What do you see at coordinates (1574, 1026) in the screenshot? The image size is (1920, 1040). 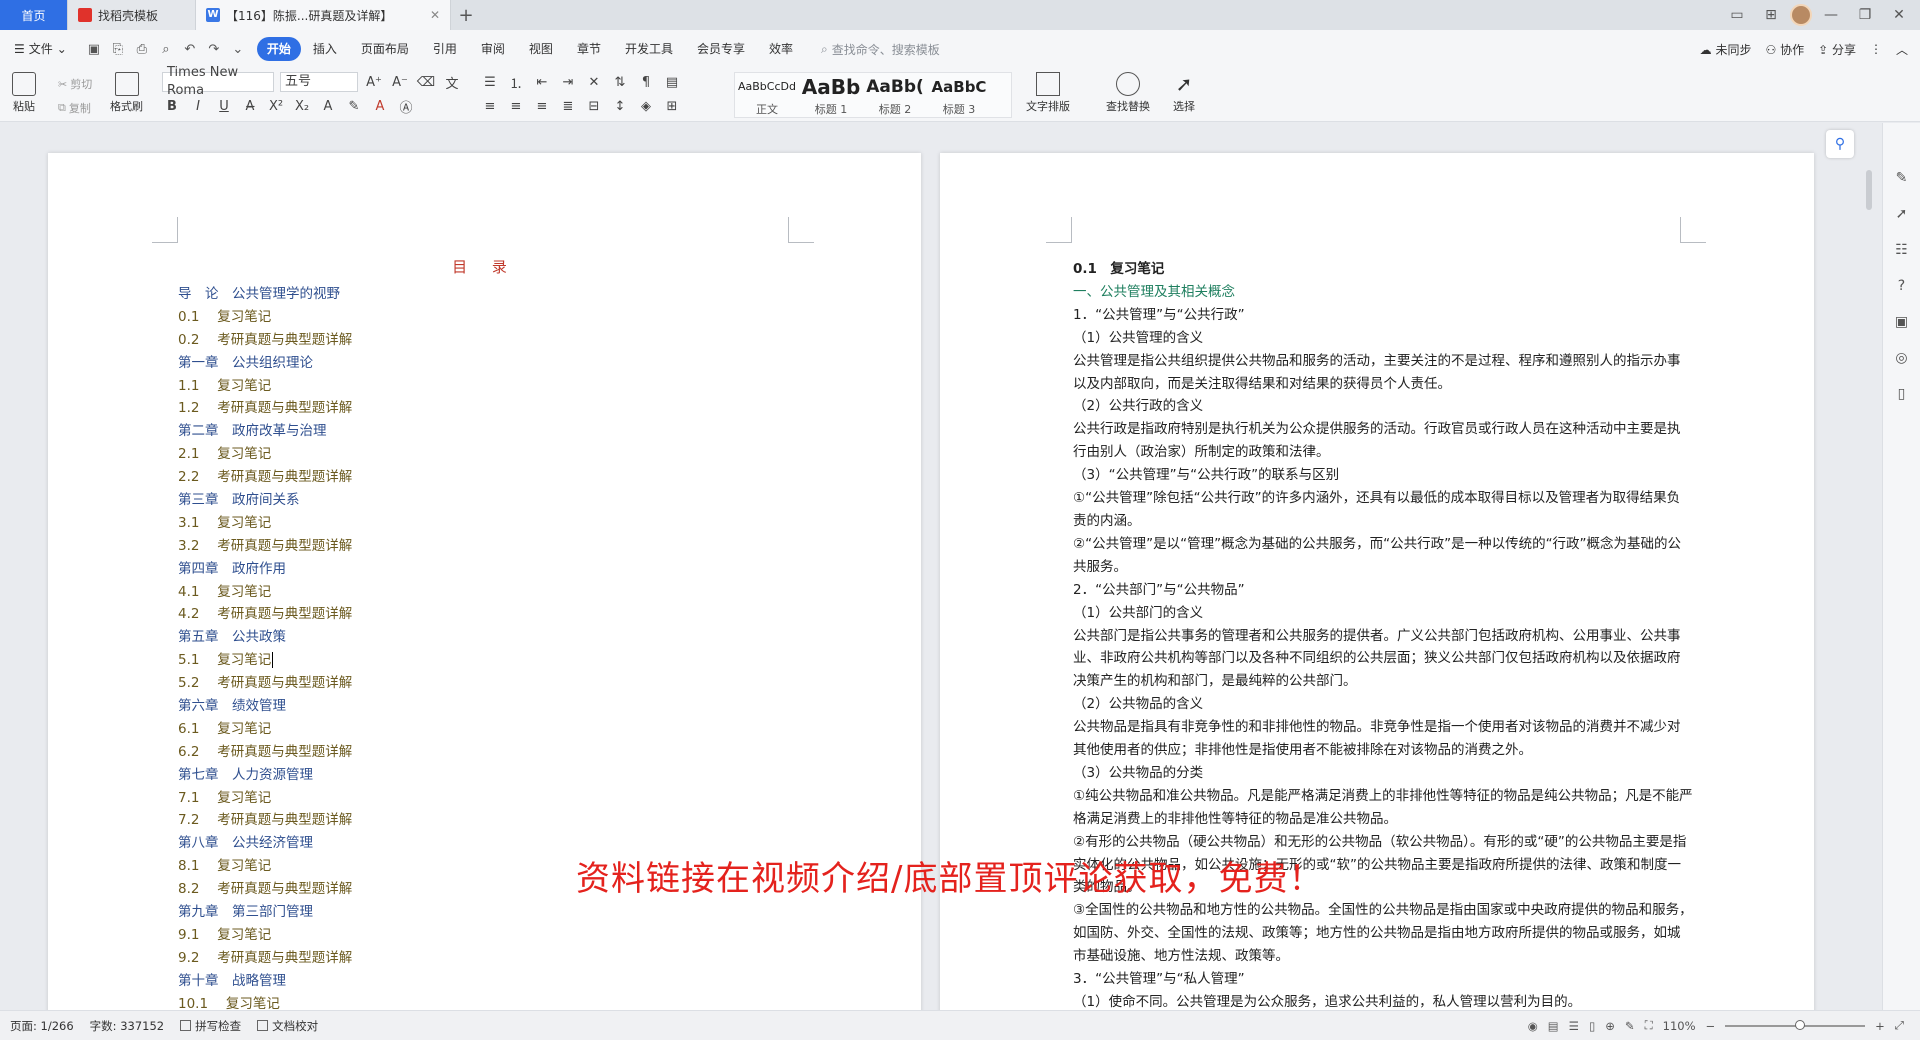 I see `outline-view-icon: ☰` at bounding box center [1574, 1026].